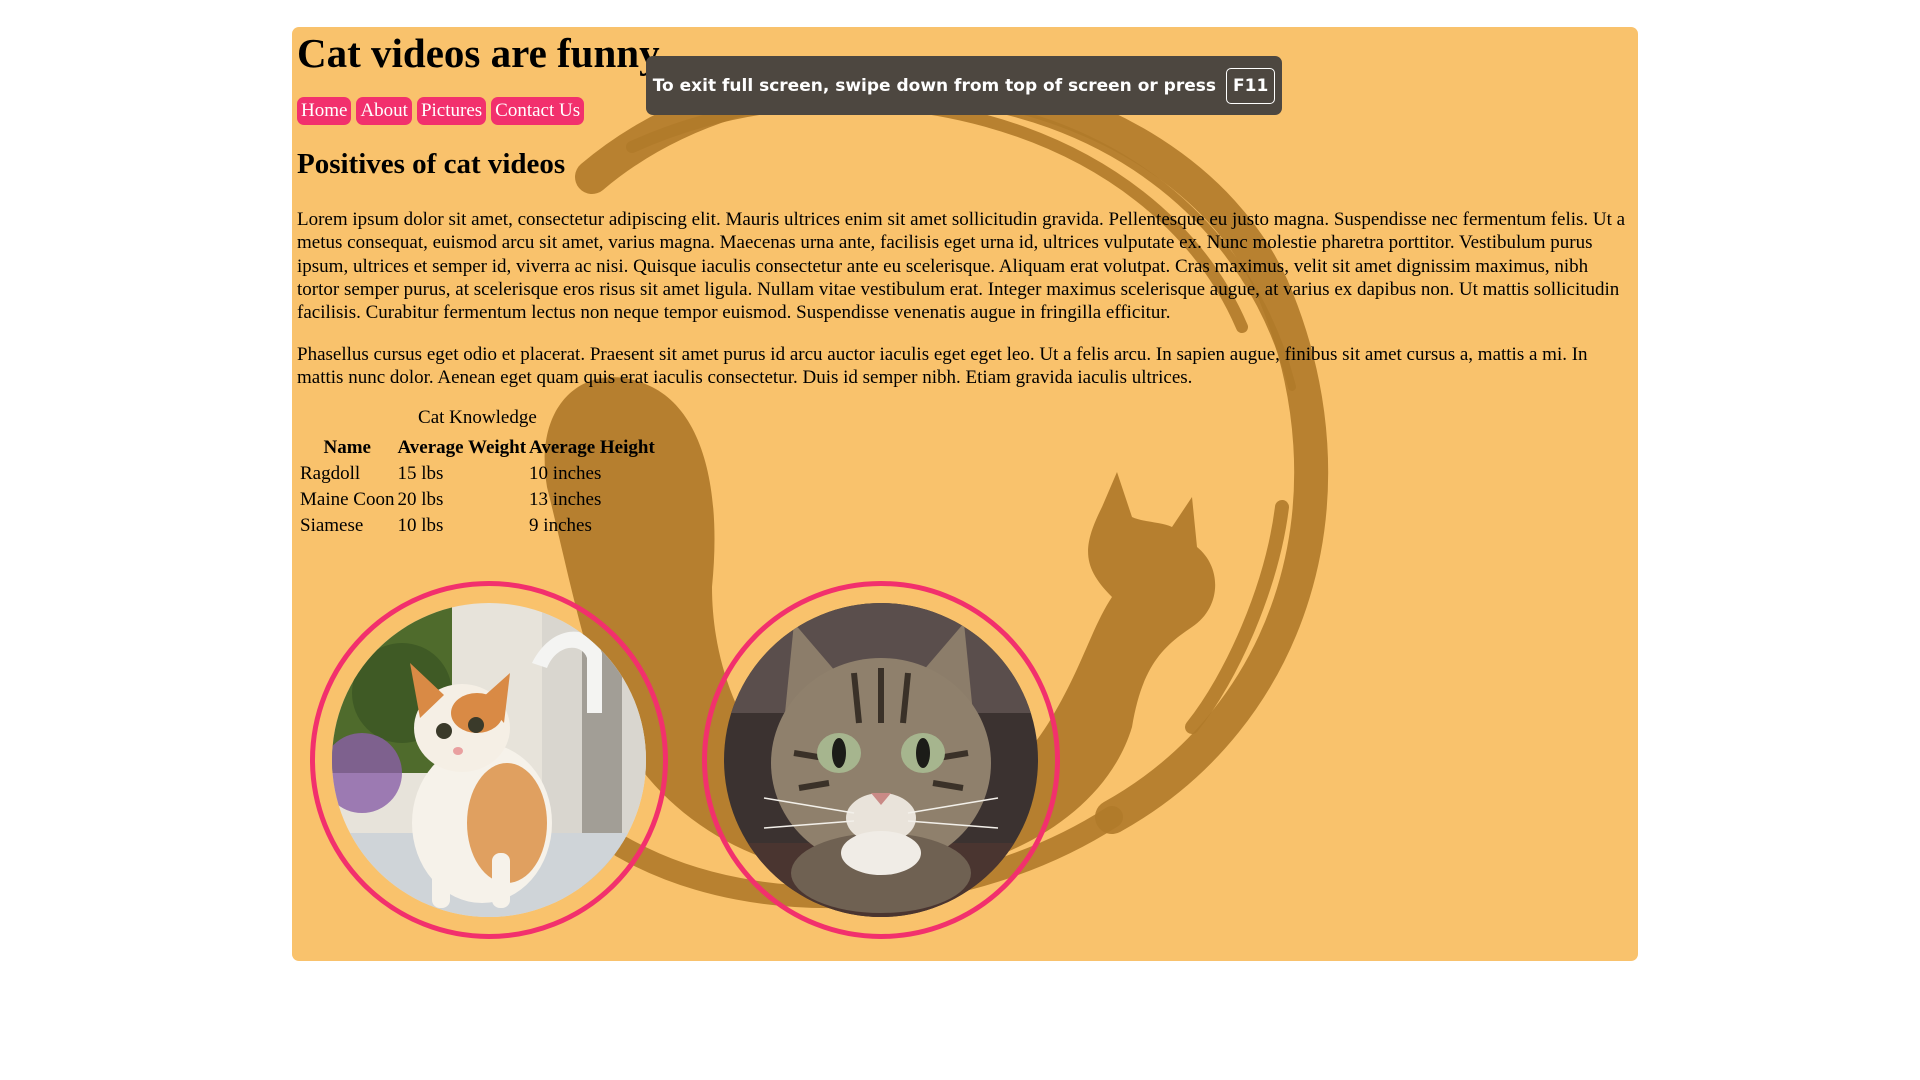  I want to click on column-header: Average Height, so click(592, 447).